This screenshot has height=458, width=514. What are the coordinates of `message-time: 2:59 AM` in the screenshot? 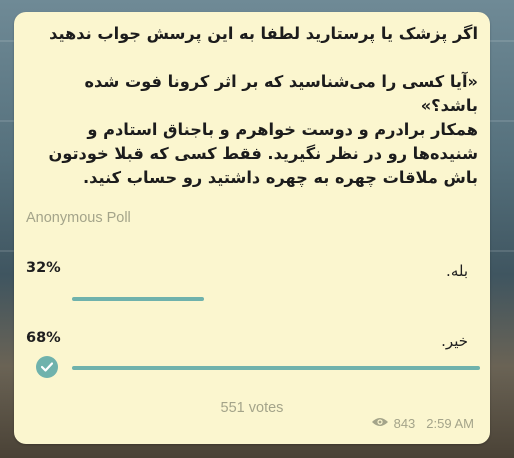 It's located at (450, 423).